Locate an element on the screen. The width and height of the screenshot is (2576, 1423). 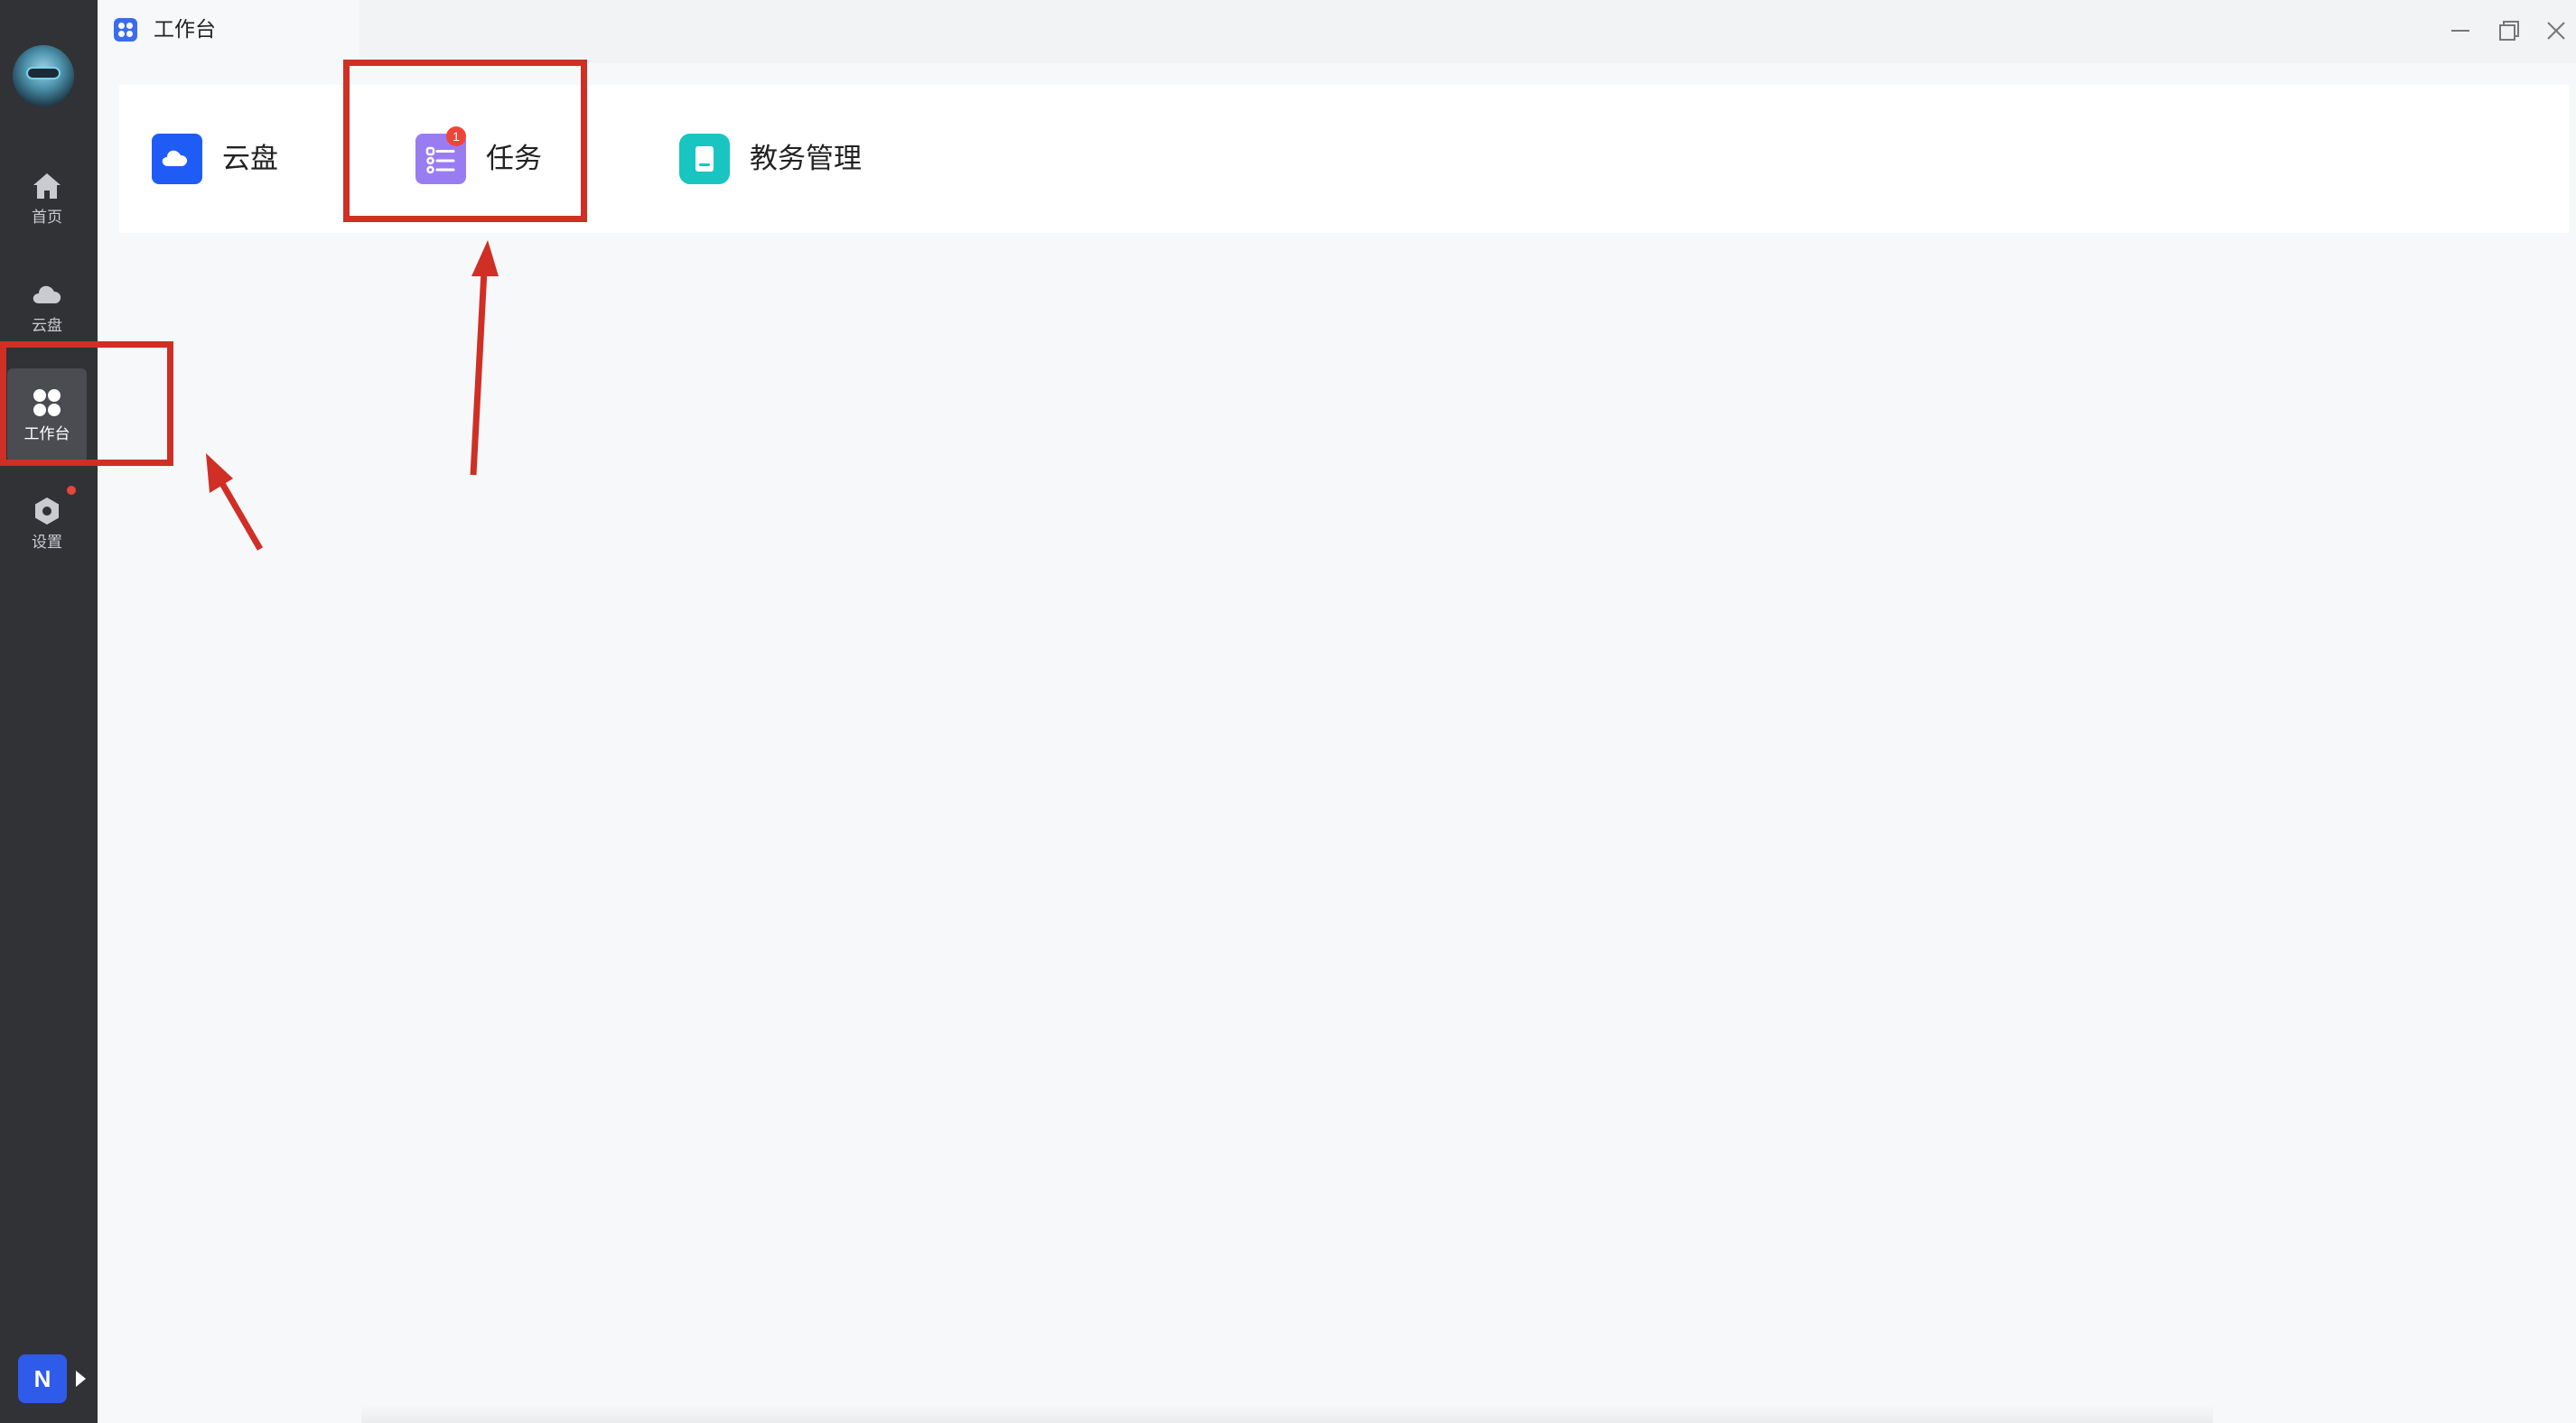
sidebar-item-cloud: 云盘 is located at coordinates (47, 307).